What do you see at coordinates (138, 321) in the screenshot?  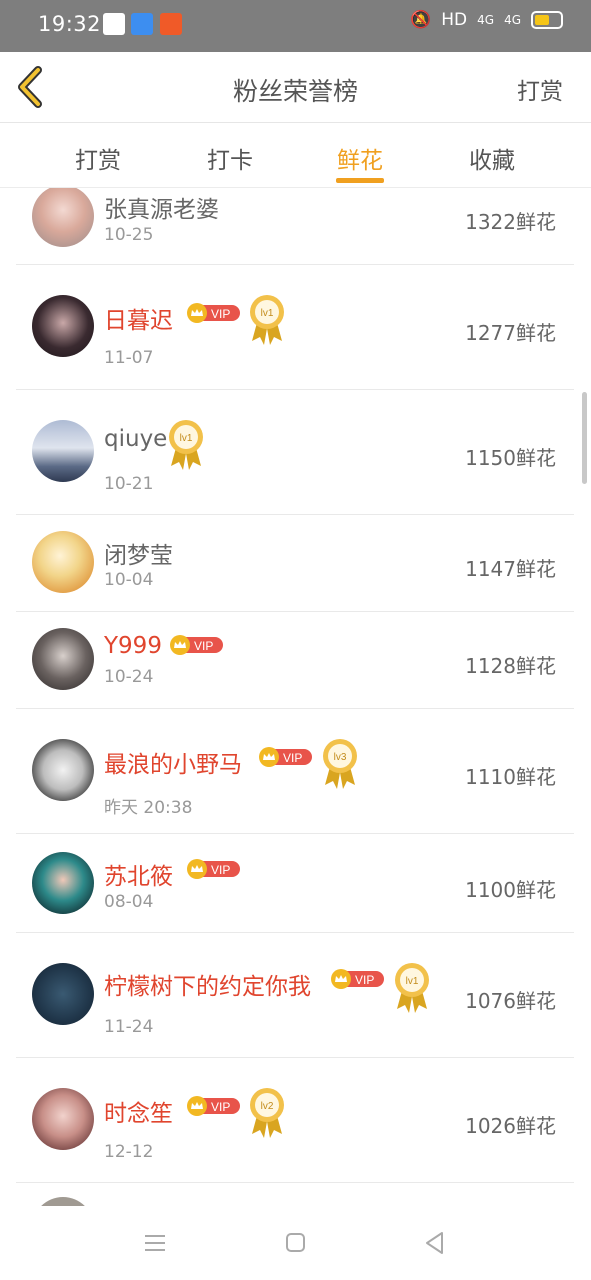 I see `user-name: 日暮迟` at bounding box center [138, 321].